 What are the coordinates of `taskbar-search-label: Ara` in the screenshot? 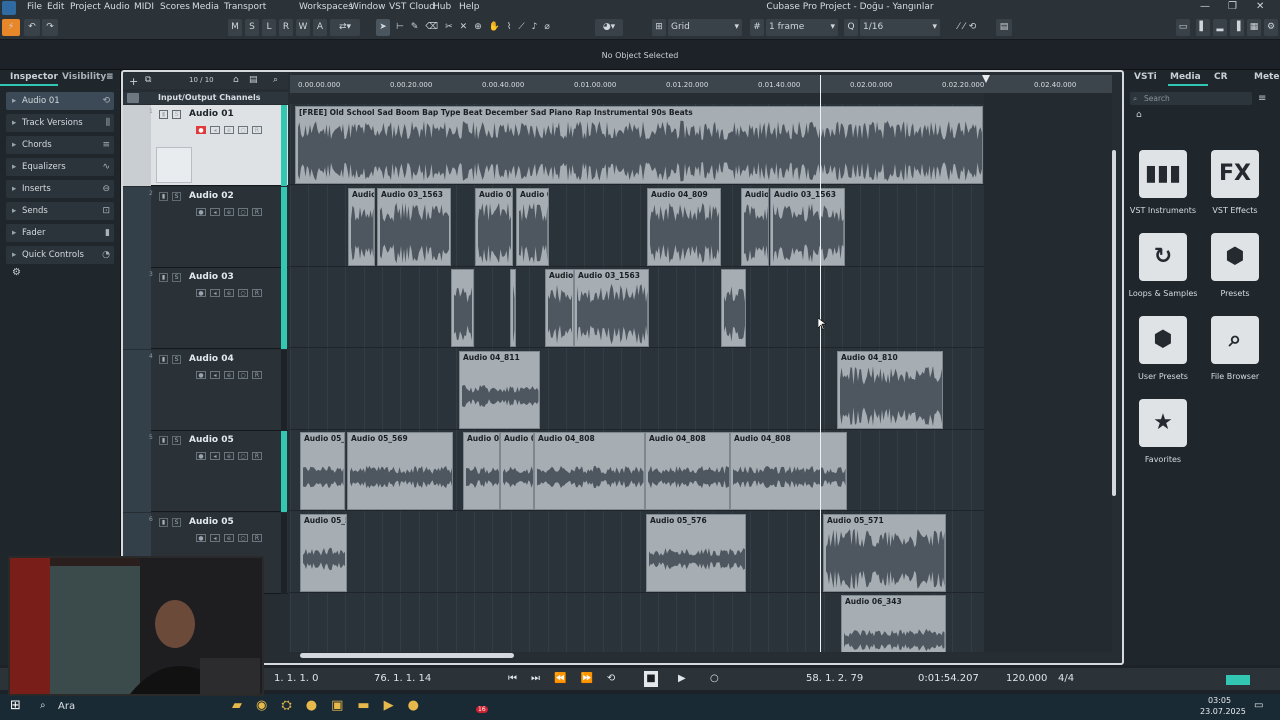 It's located at (66, 706).